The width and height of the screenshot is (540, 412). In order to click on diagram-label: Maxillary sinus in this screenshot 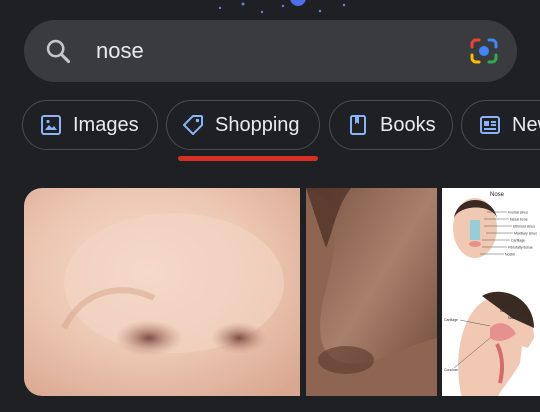, I will do `click(525, 234)`.